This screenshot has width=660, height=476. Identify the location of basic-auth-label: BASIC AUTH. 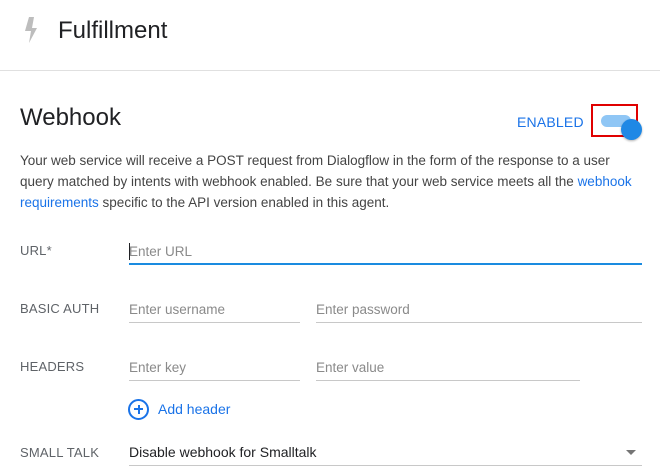
(60, 308).